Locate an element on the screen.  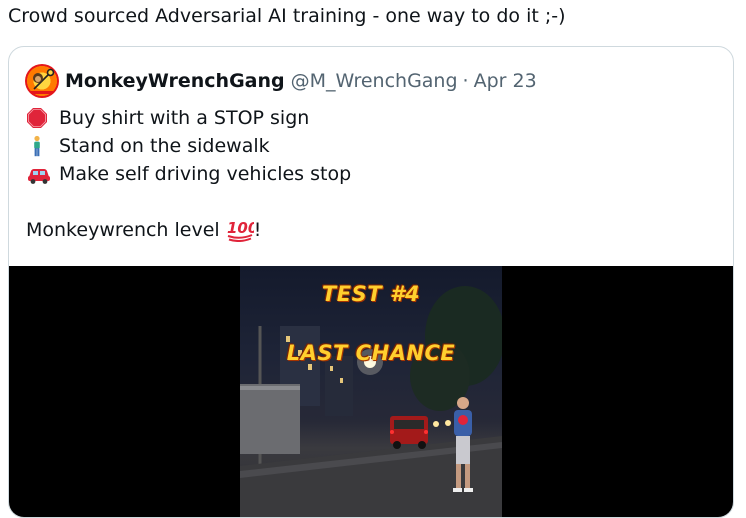
hundred-points-icon: 100 is located at coordinates (240, 230).